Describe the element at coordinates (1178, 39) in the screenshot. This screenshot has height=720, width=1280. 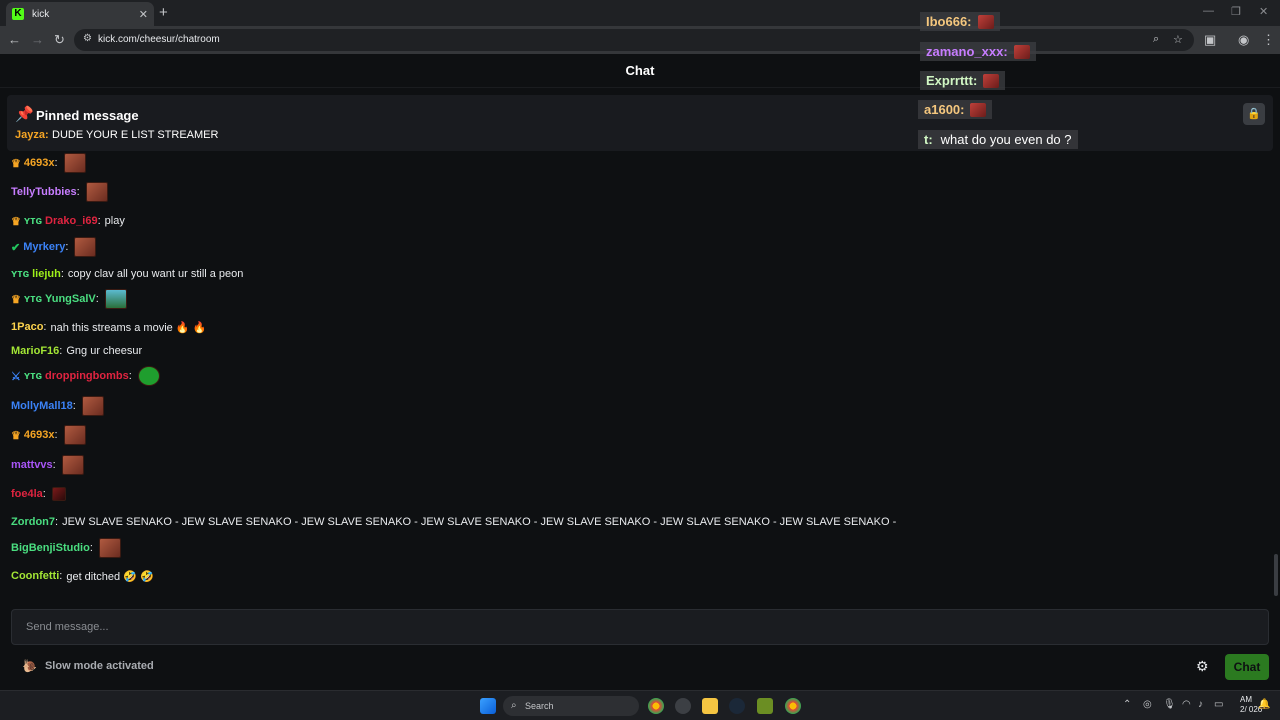
I see `bookmark-star-icon: ☆` at that location.